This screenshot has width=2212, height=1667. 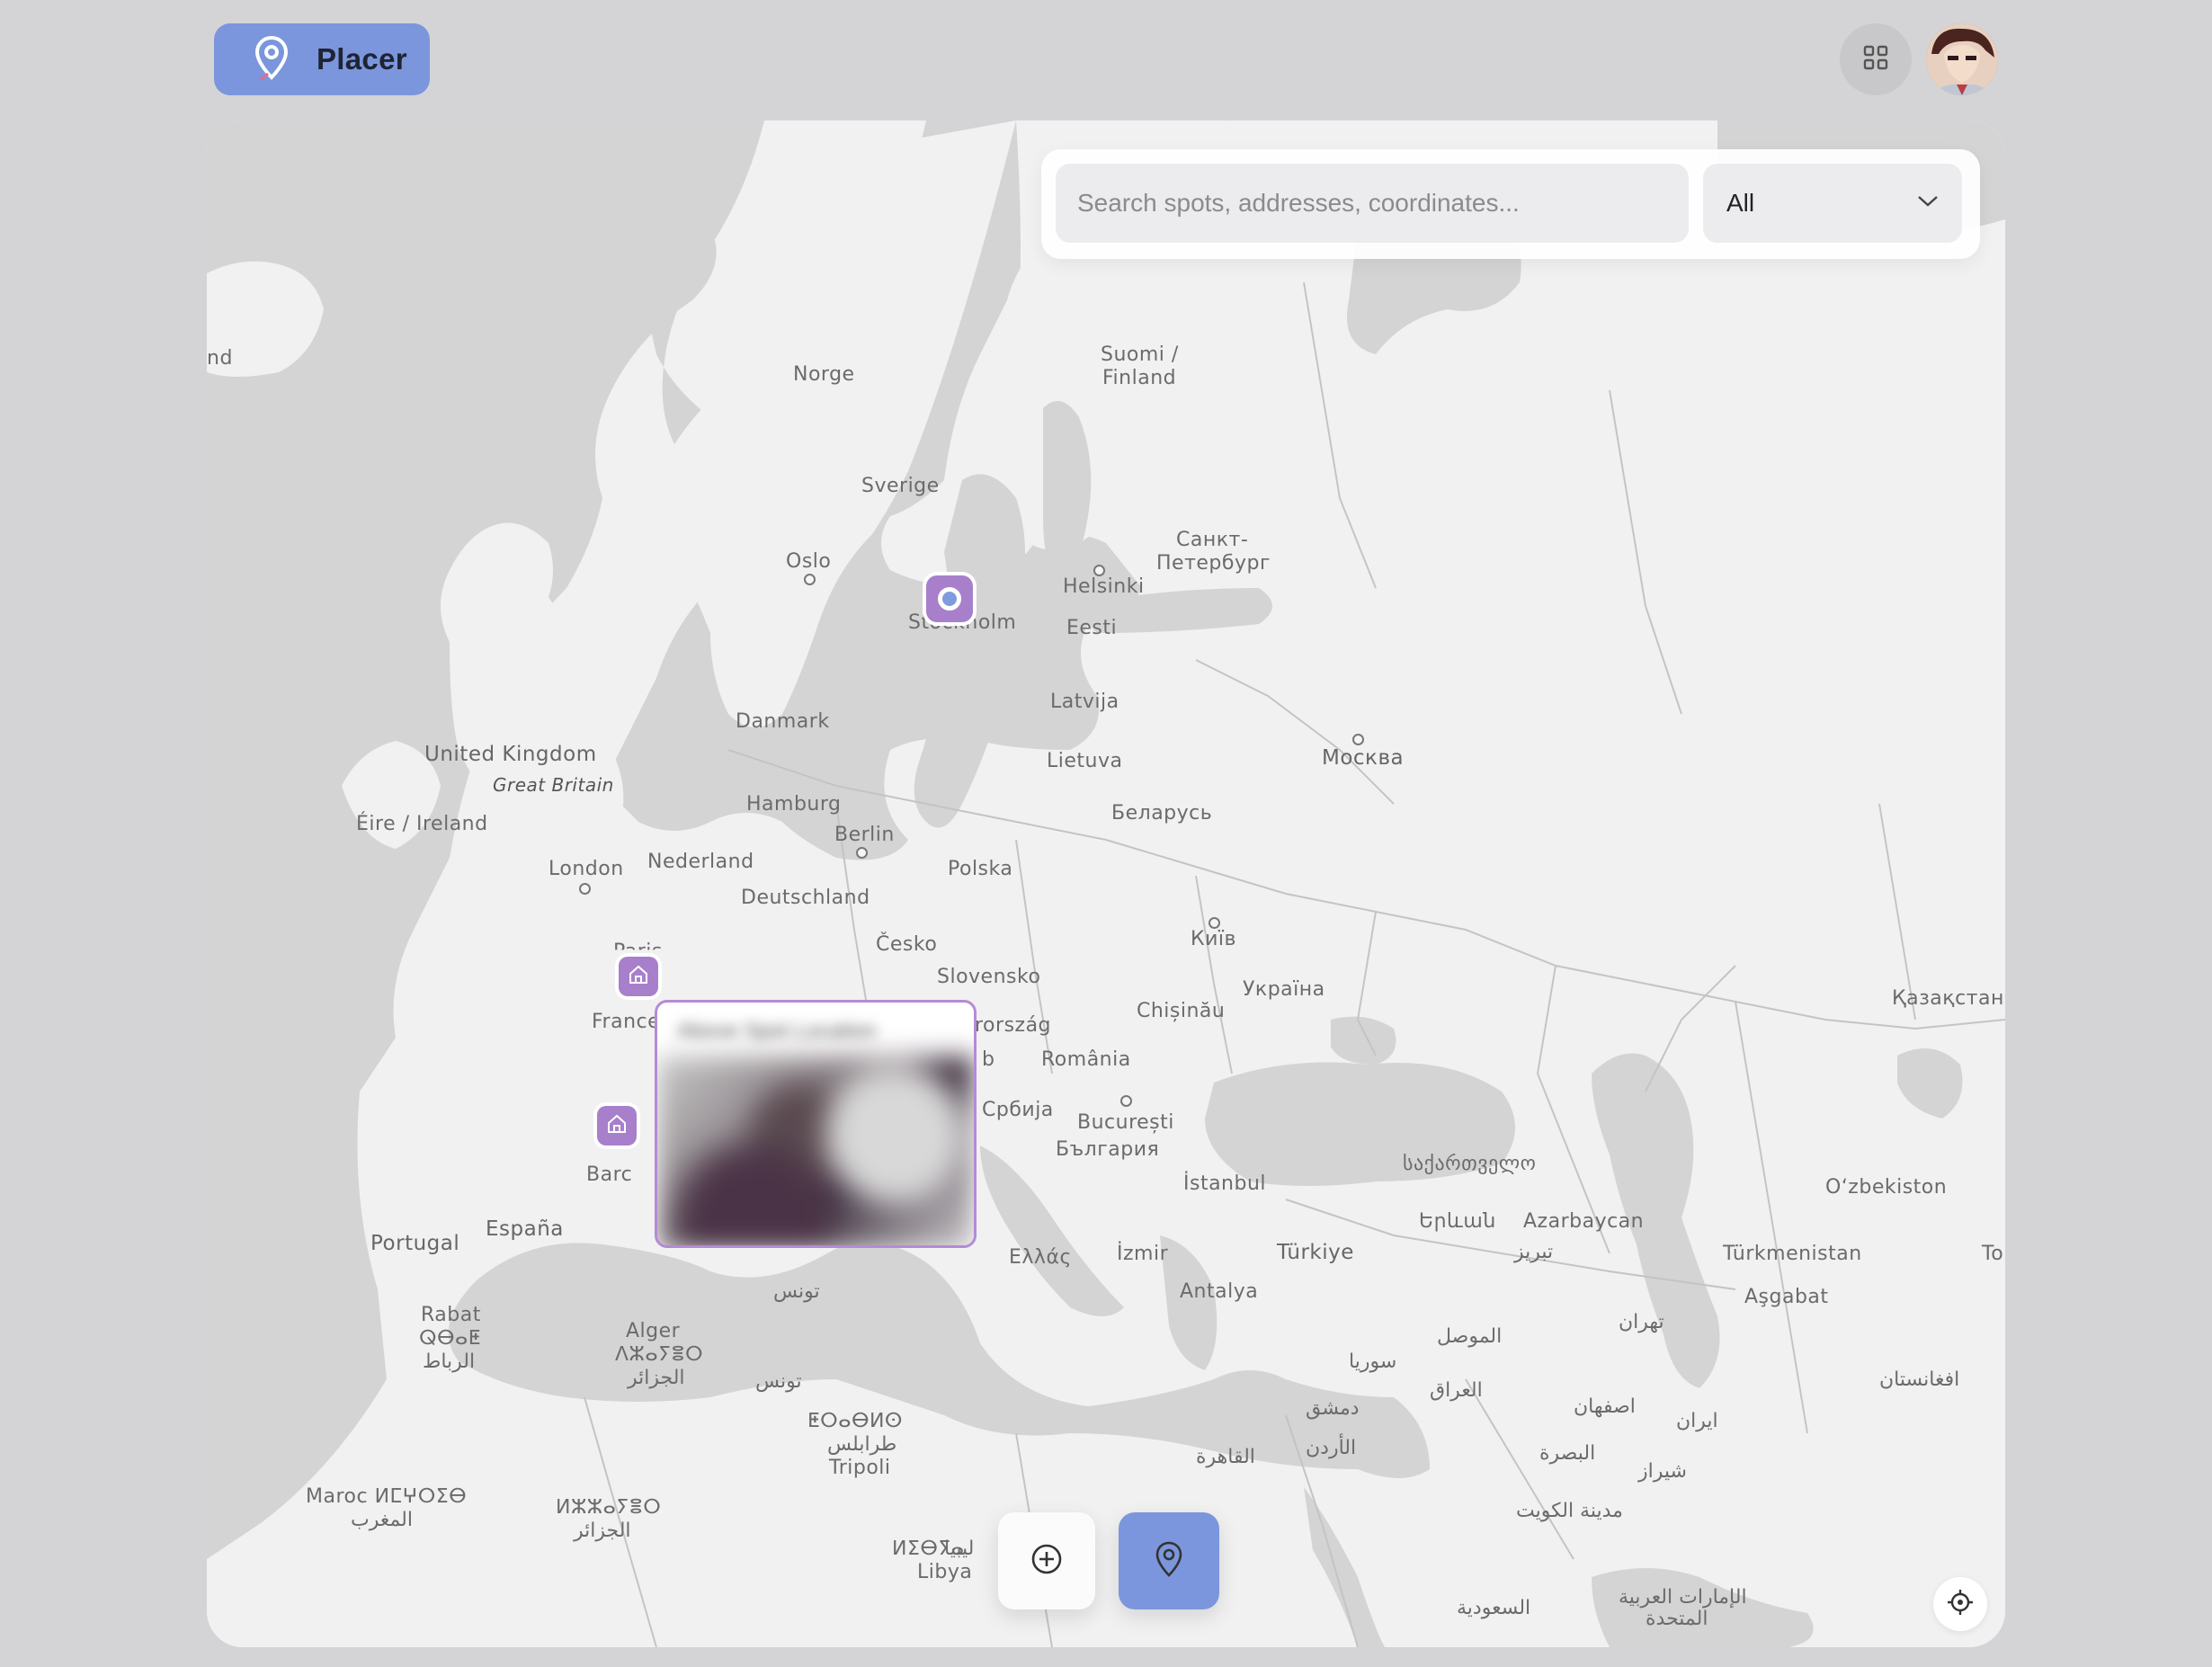 What do you see at coordinates (1832, 203) in the screenshot?
I see `category-filter-select: All` at bounding box center [1832, 203].